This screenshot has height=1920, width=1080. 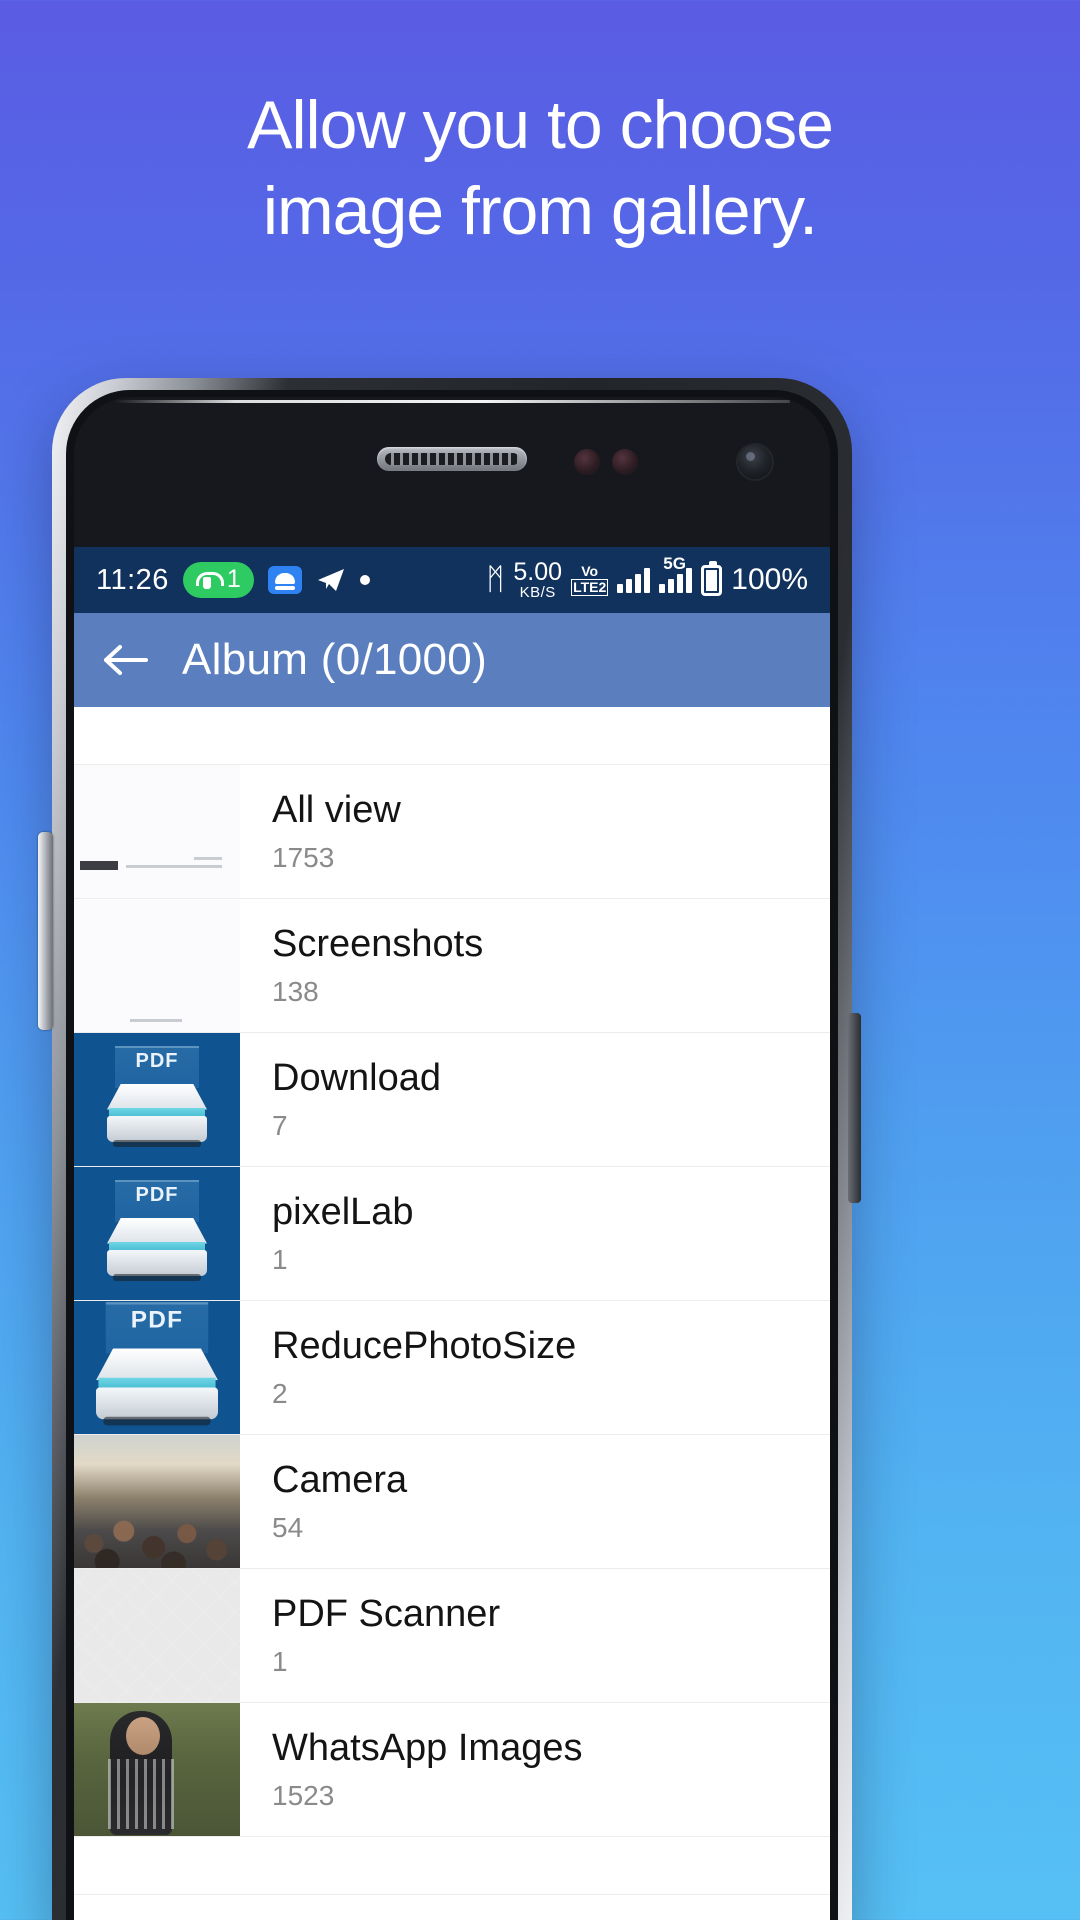 What do you see at coordinates (452, 459) in the screenshot?
I see `earpiece-speaker` at bounding box center [452, 459].